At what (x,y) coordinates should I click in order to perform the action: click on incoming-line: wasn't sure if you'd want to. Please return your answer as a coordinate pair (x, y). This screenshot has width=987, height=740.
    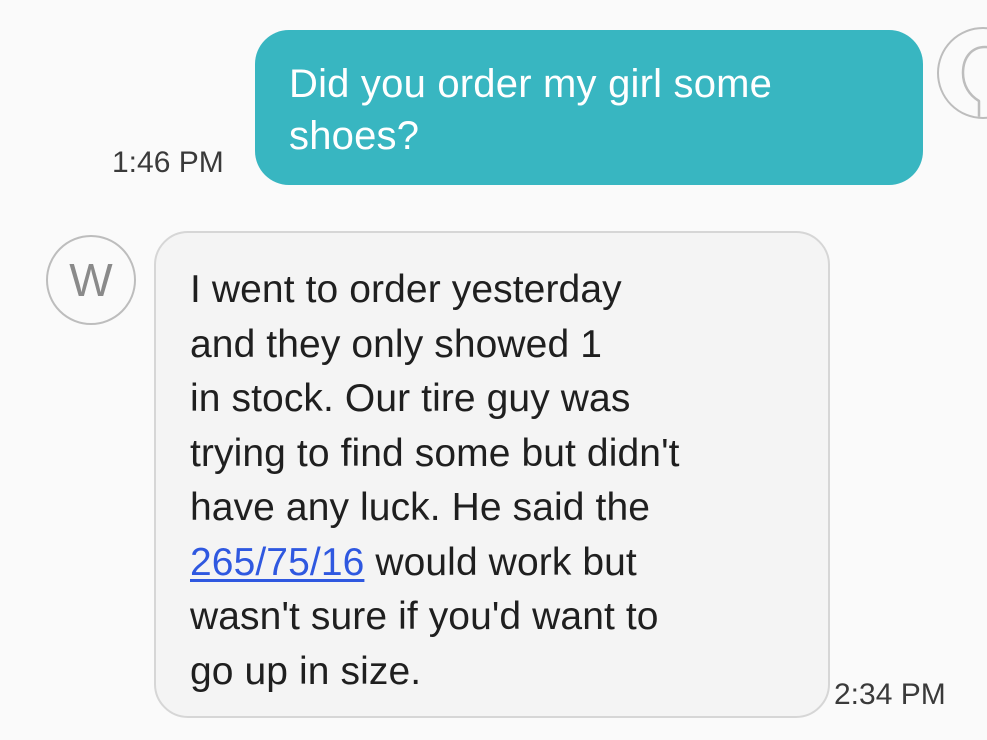
    Looking at the image, I should click on (424, 616).